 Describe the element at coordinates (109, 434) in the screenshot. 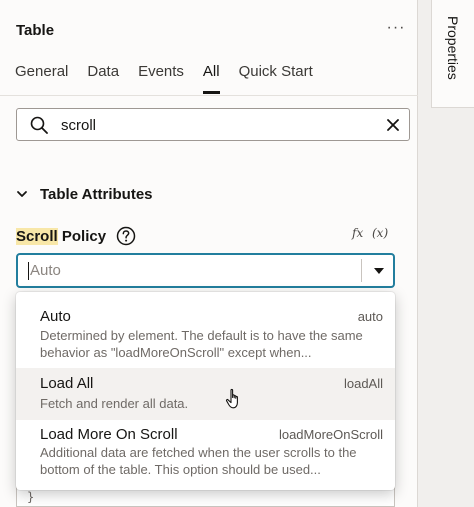

I see `option-title: Load More On Scroll` at that location.